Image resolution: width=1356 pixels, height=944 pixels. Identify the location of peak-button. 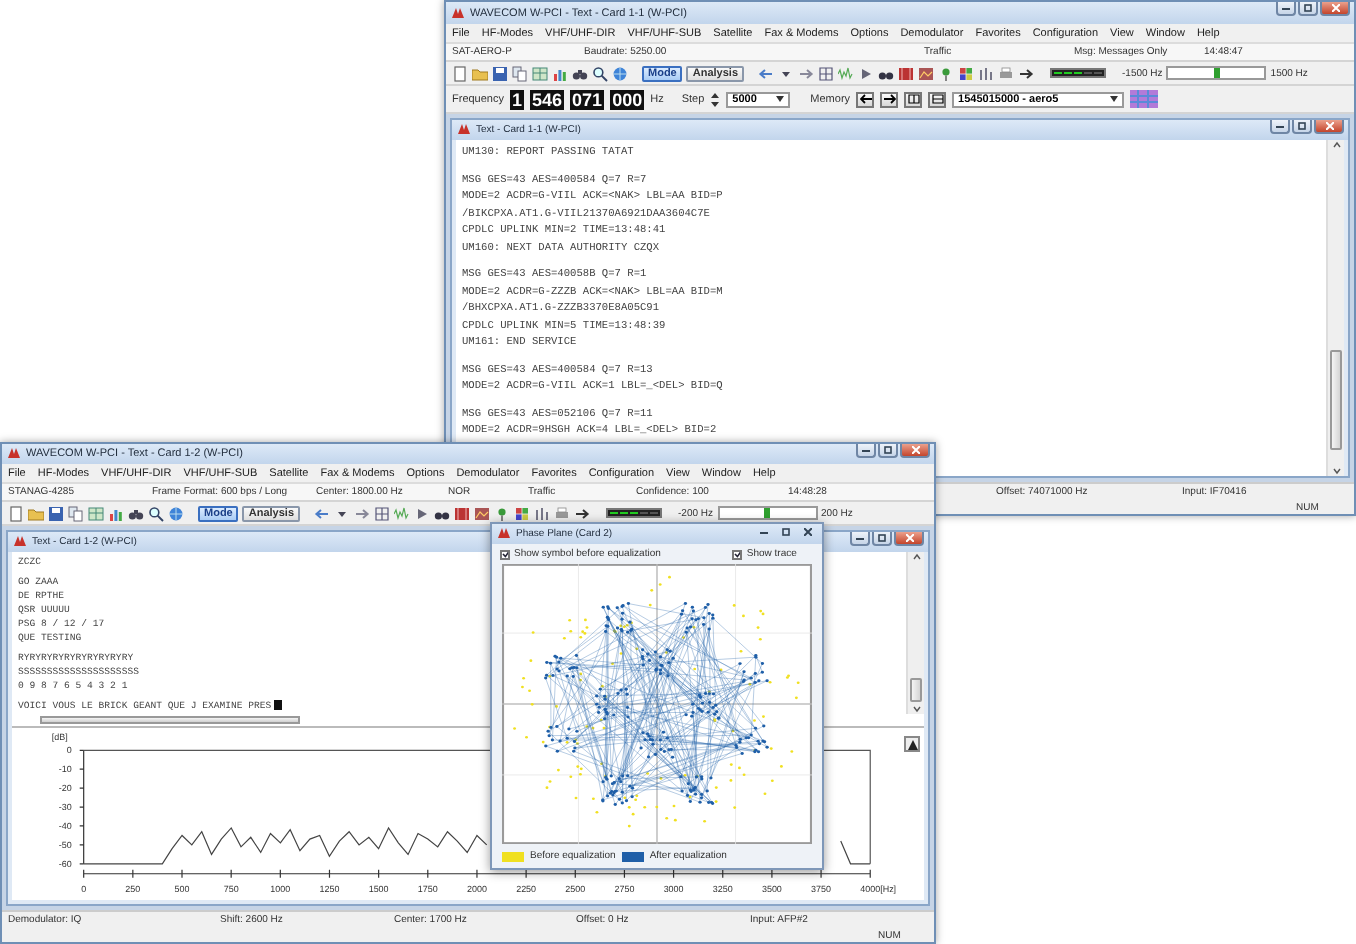
(912, 744).